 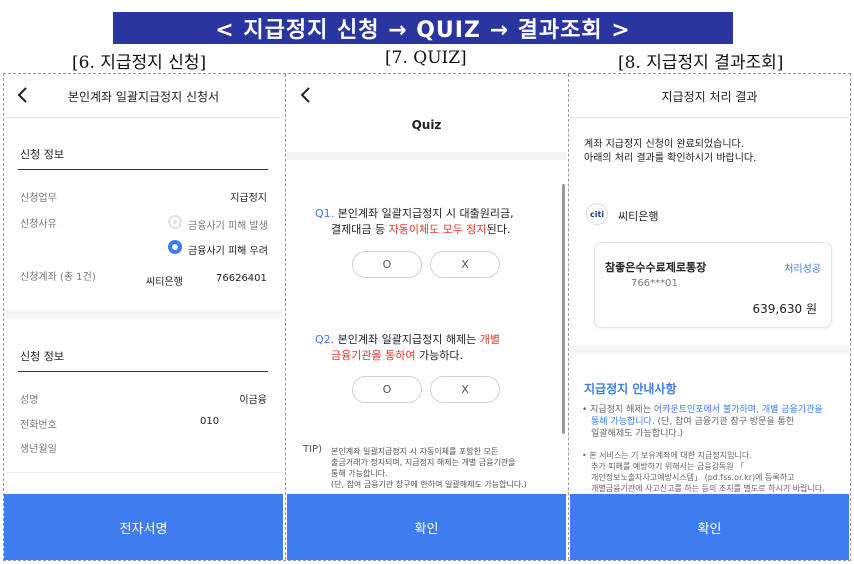 What do you see at coordinates (312, 449) in the screenshot?
I see `tip-label: TIP)` at bounding box center [312, 449].